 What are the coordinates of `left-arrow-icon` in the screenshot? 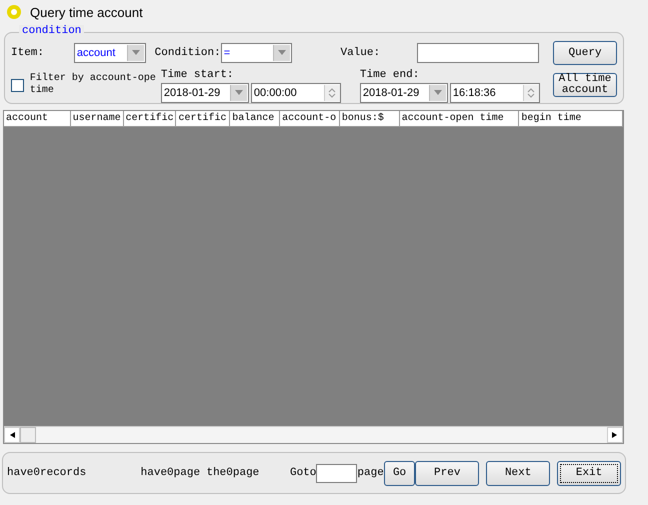 It's located at (12, 435).